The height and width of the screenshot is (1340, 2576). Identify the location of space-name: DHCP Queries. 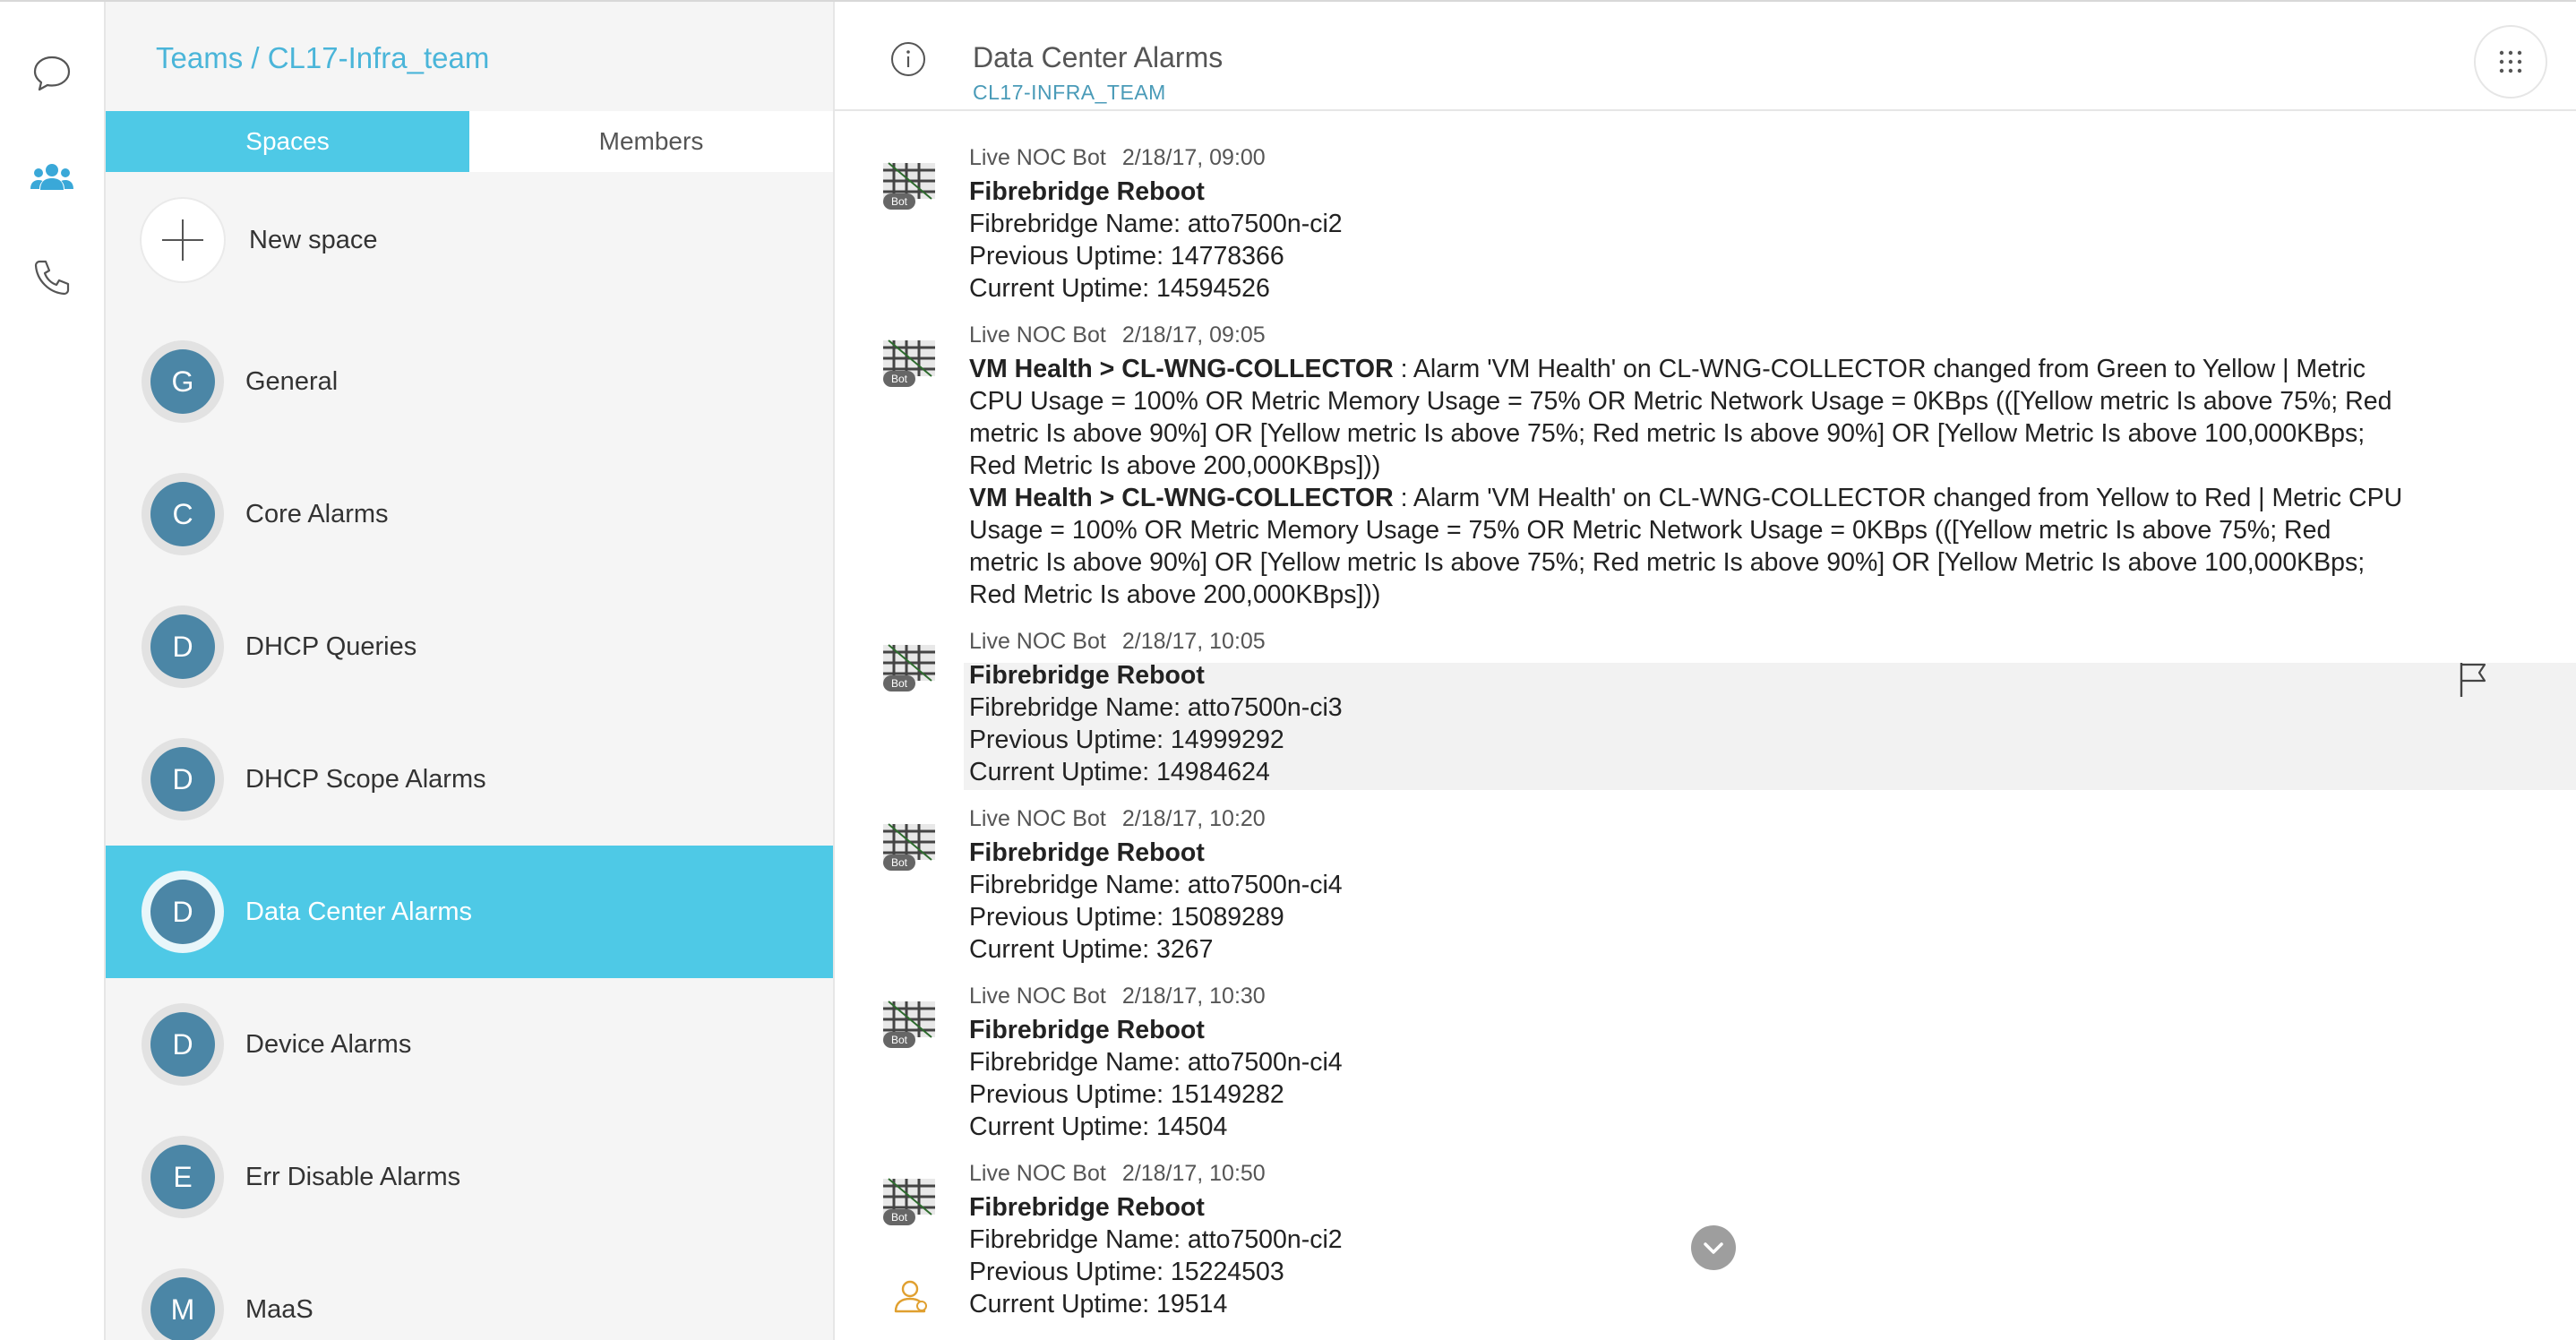
(331, 646).